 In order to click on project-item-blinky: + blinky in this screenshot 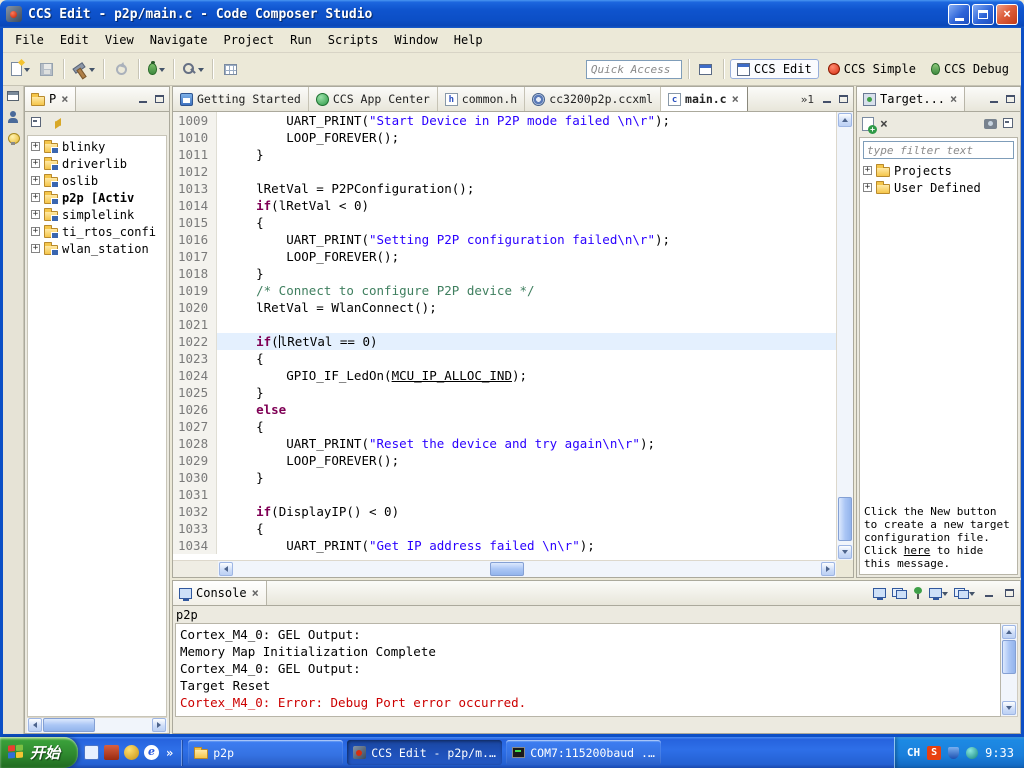, I will do `click(97, 146)`.